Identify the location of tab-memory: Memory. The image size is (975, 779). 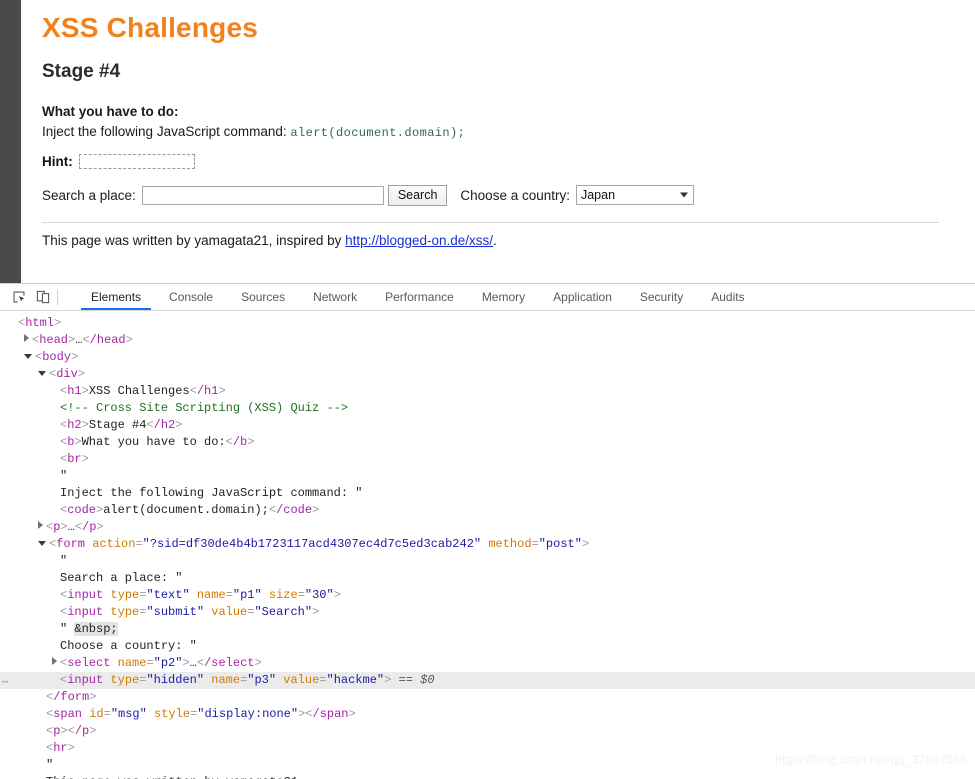
(503, 297).